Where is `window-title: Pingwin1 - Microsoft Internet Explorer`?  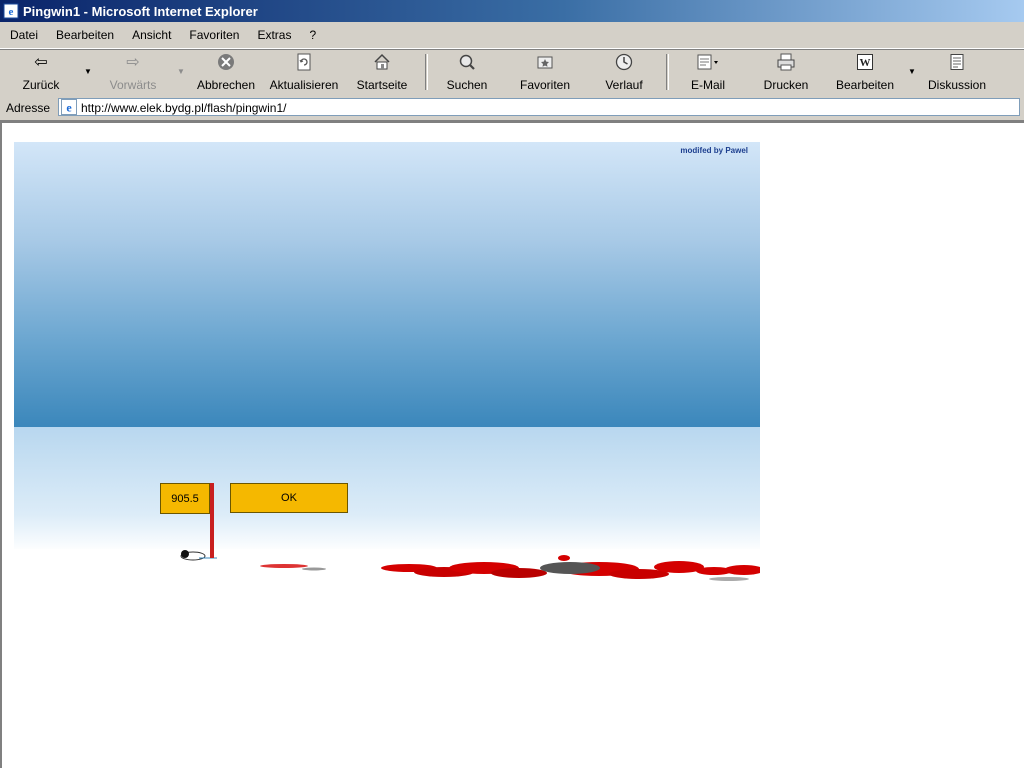 window-title: Pingwin1 - Microsoft Internet Explorer is located at coordinates (140, 11).